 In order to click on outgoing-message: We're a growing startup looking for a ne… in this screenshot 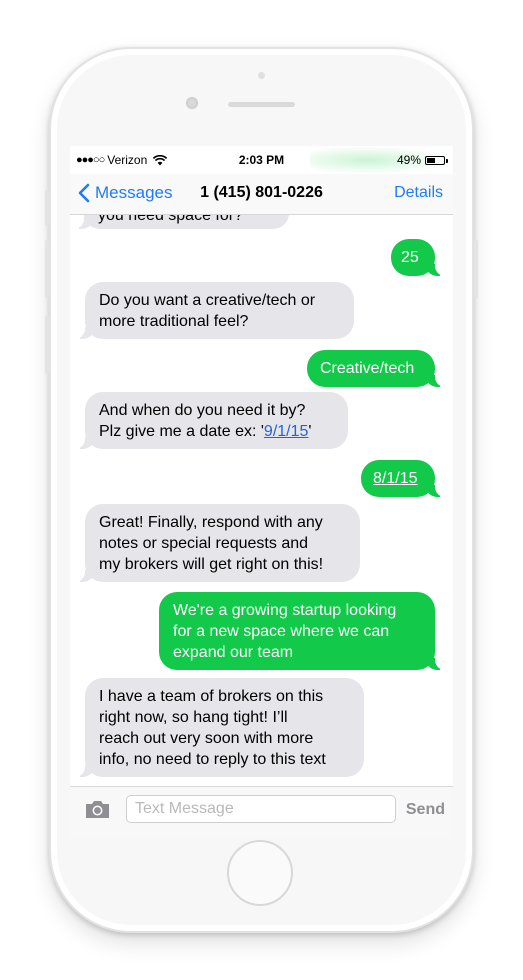, I will do `click(302, 631)`.